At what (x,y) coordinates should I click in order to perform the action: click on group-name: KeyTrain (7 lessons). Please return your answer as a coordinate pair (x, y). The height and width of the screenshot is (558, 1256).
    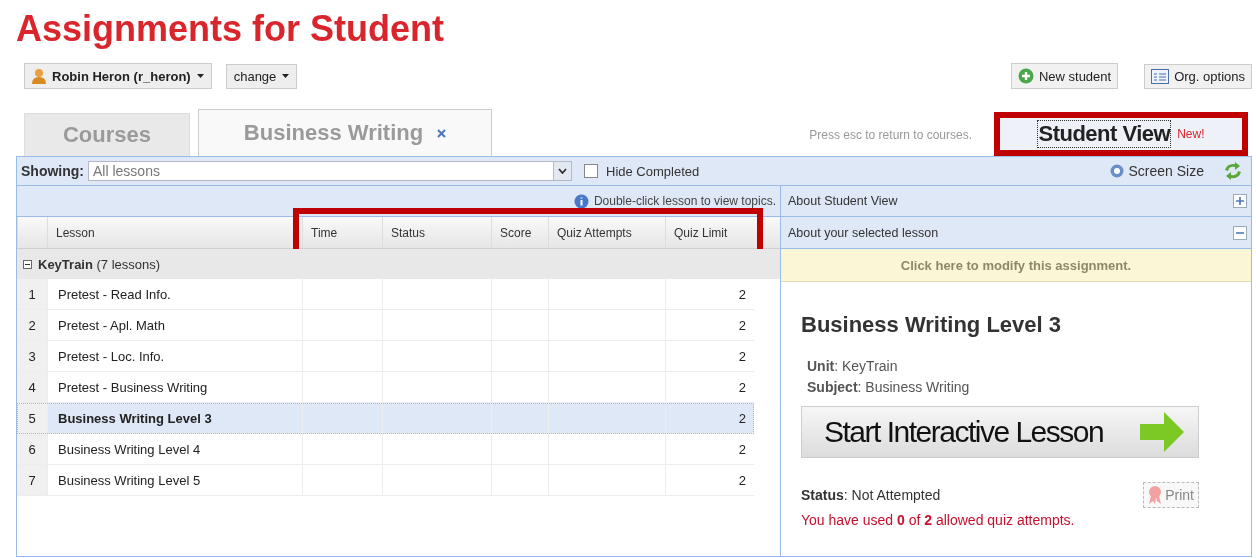
    Looking at the image, I should click on (99, 264).